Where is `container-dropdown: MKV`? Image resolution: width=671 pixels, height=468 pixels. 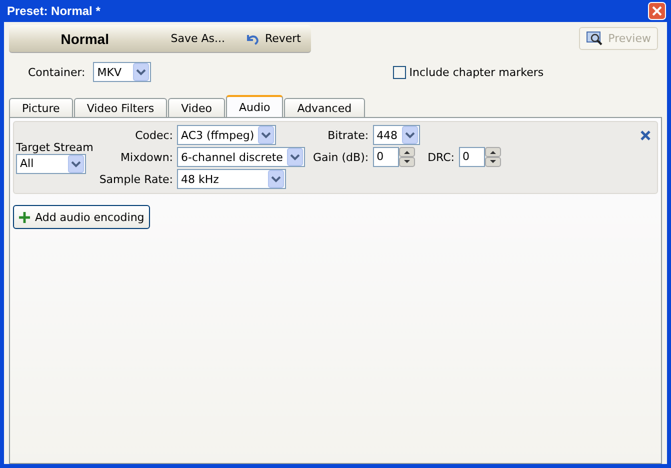 container-dropdown: MKV is located at coordinates (122, 72).